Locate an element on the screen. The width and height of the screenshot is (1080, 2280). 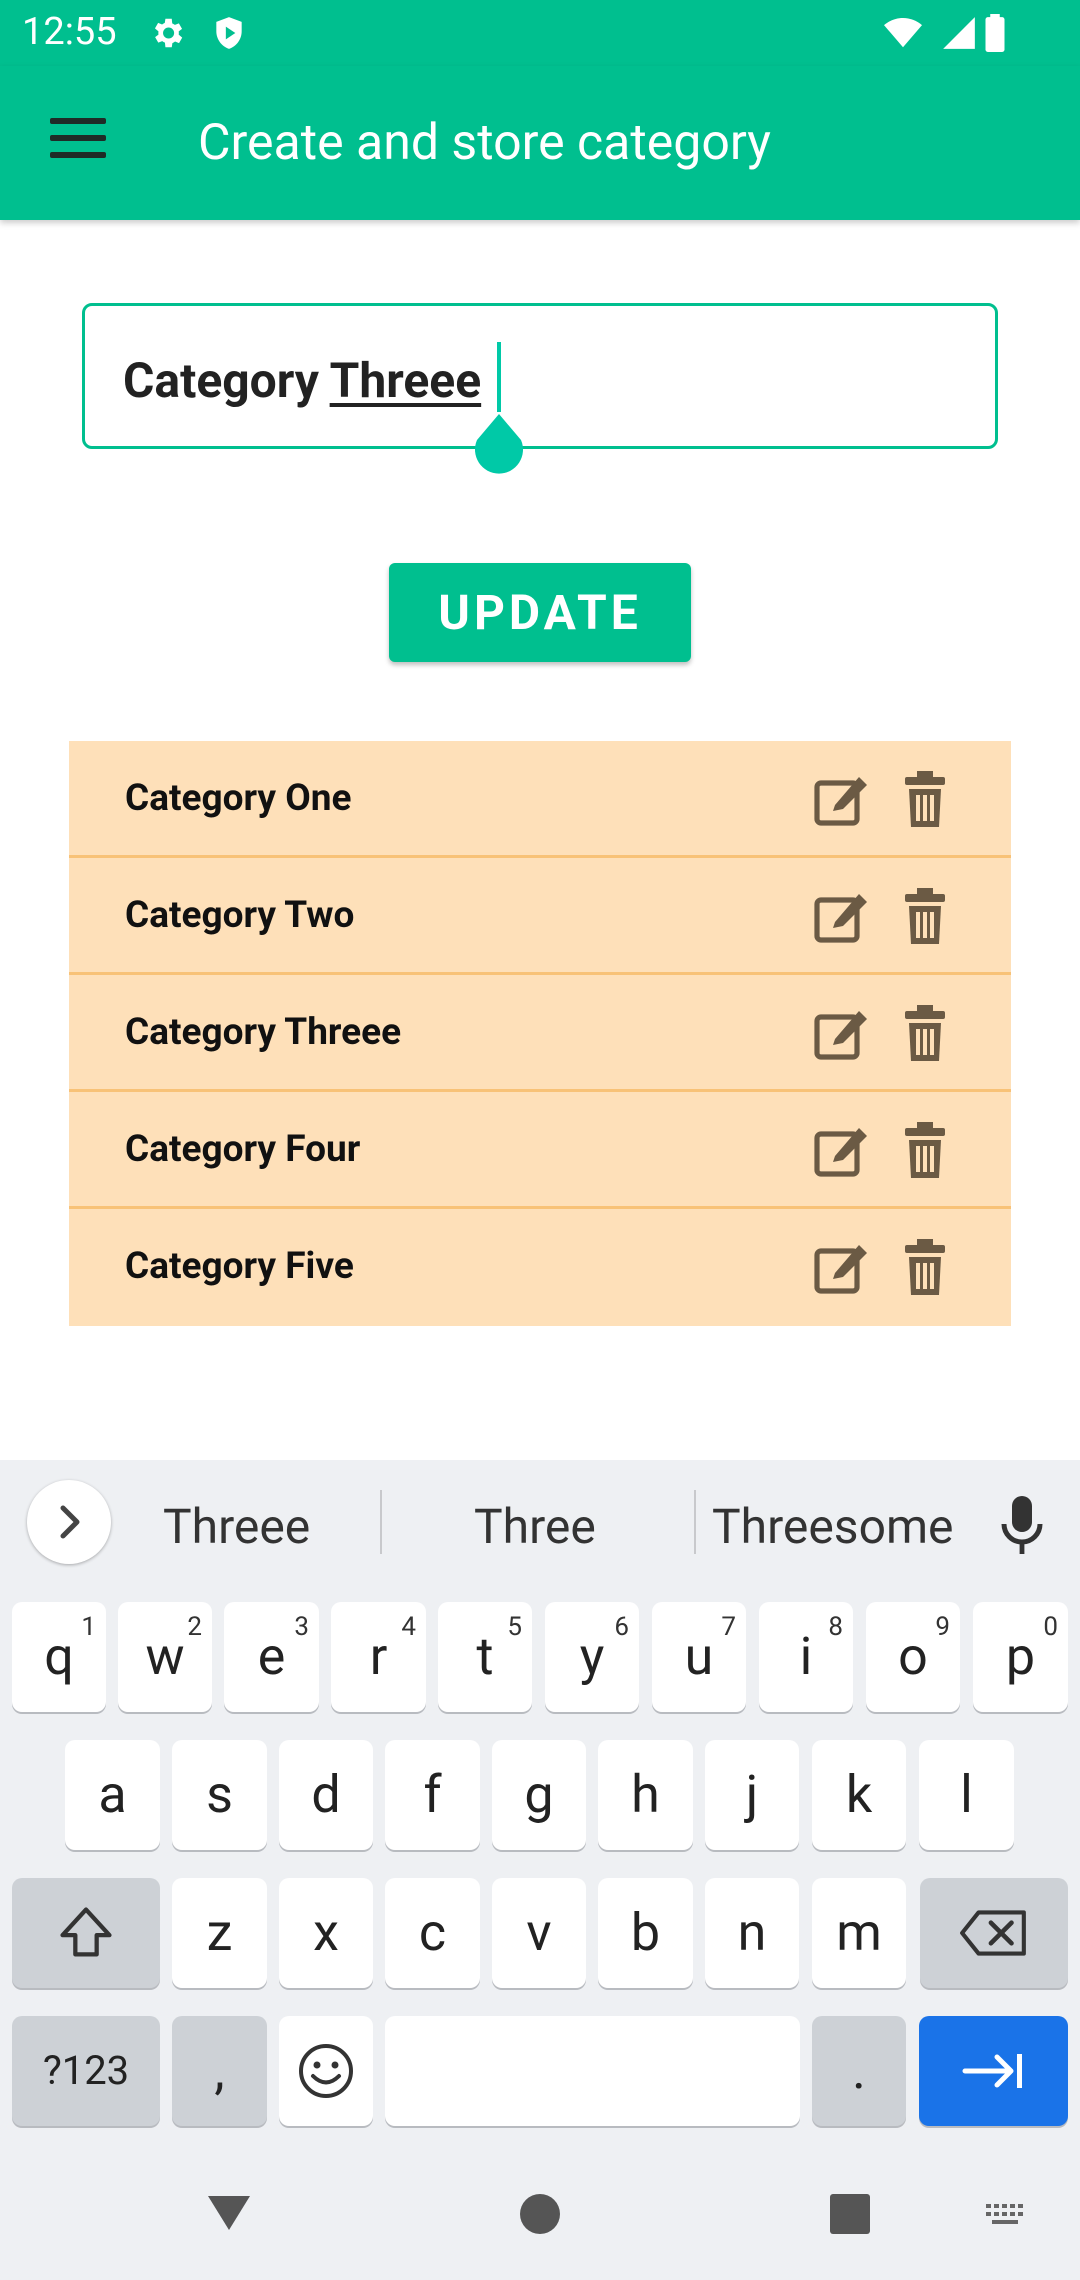
key-o: o9 is located at coordinates (913, 1657).